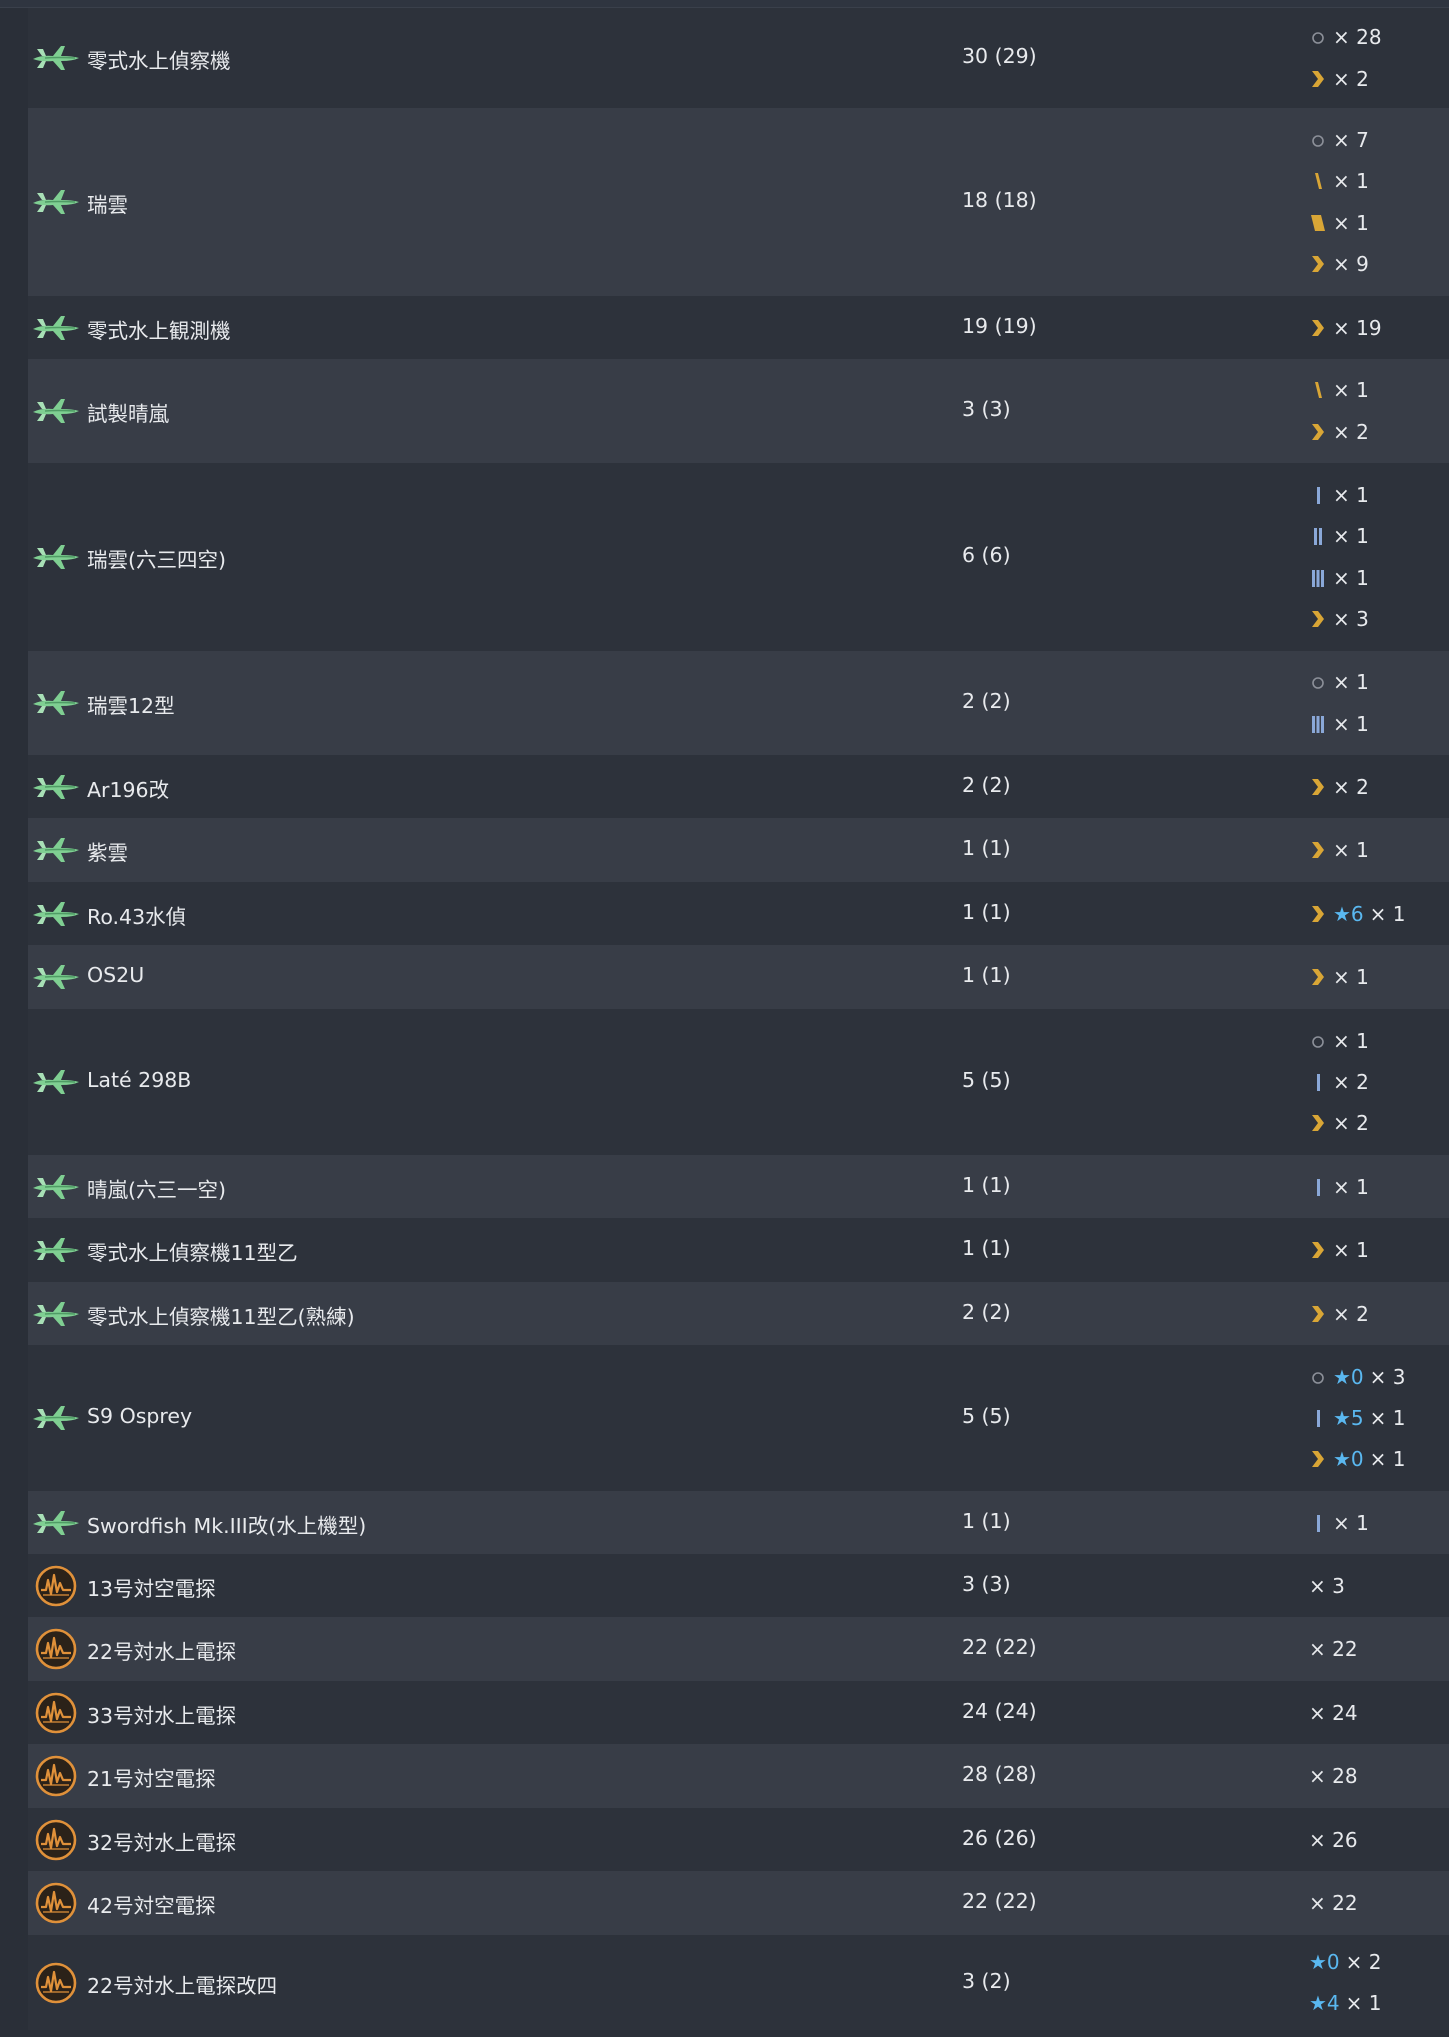 Image resolution: width=1449 pixels, height=2037 pixels. I want to click on table-row: Laté 298B 5 (5) × 1 × 2 × 2, so click(738, 1082).